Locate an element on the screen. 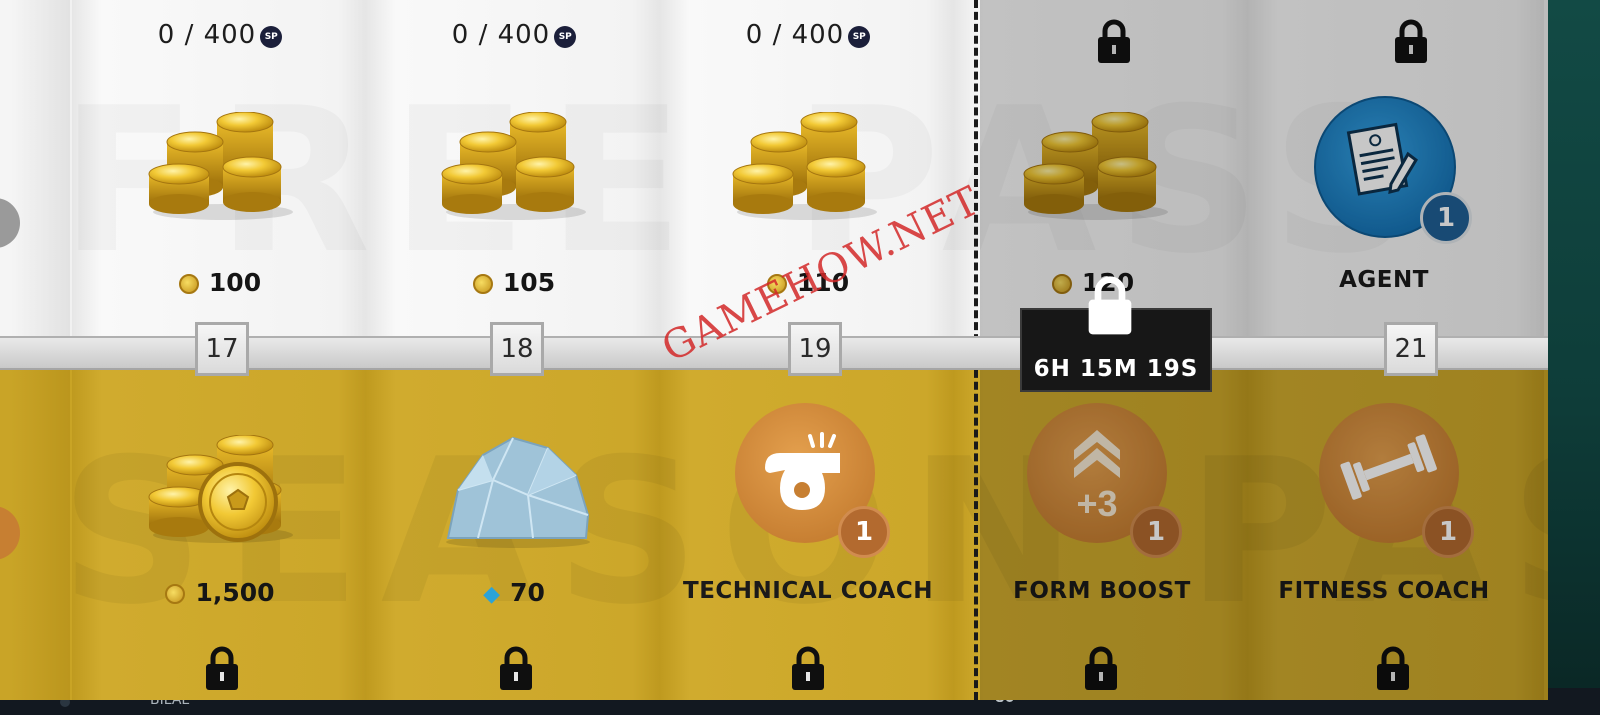 The height and width of the screenshot is (715, 1600). level-marker: 17 is located at coordinates (222, 349).